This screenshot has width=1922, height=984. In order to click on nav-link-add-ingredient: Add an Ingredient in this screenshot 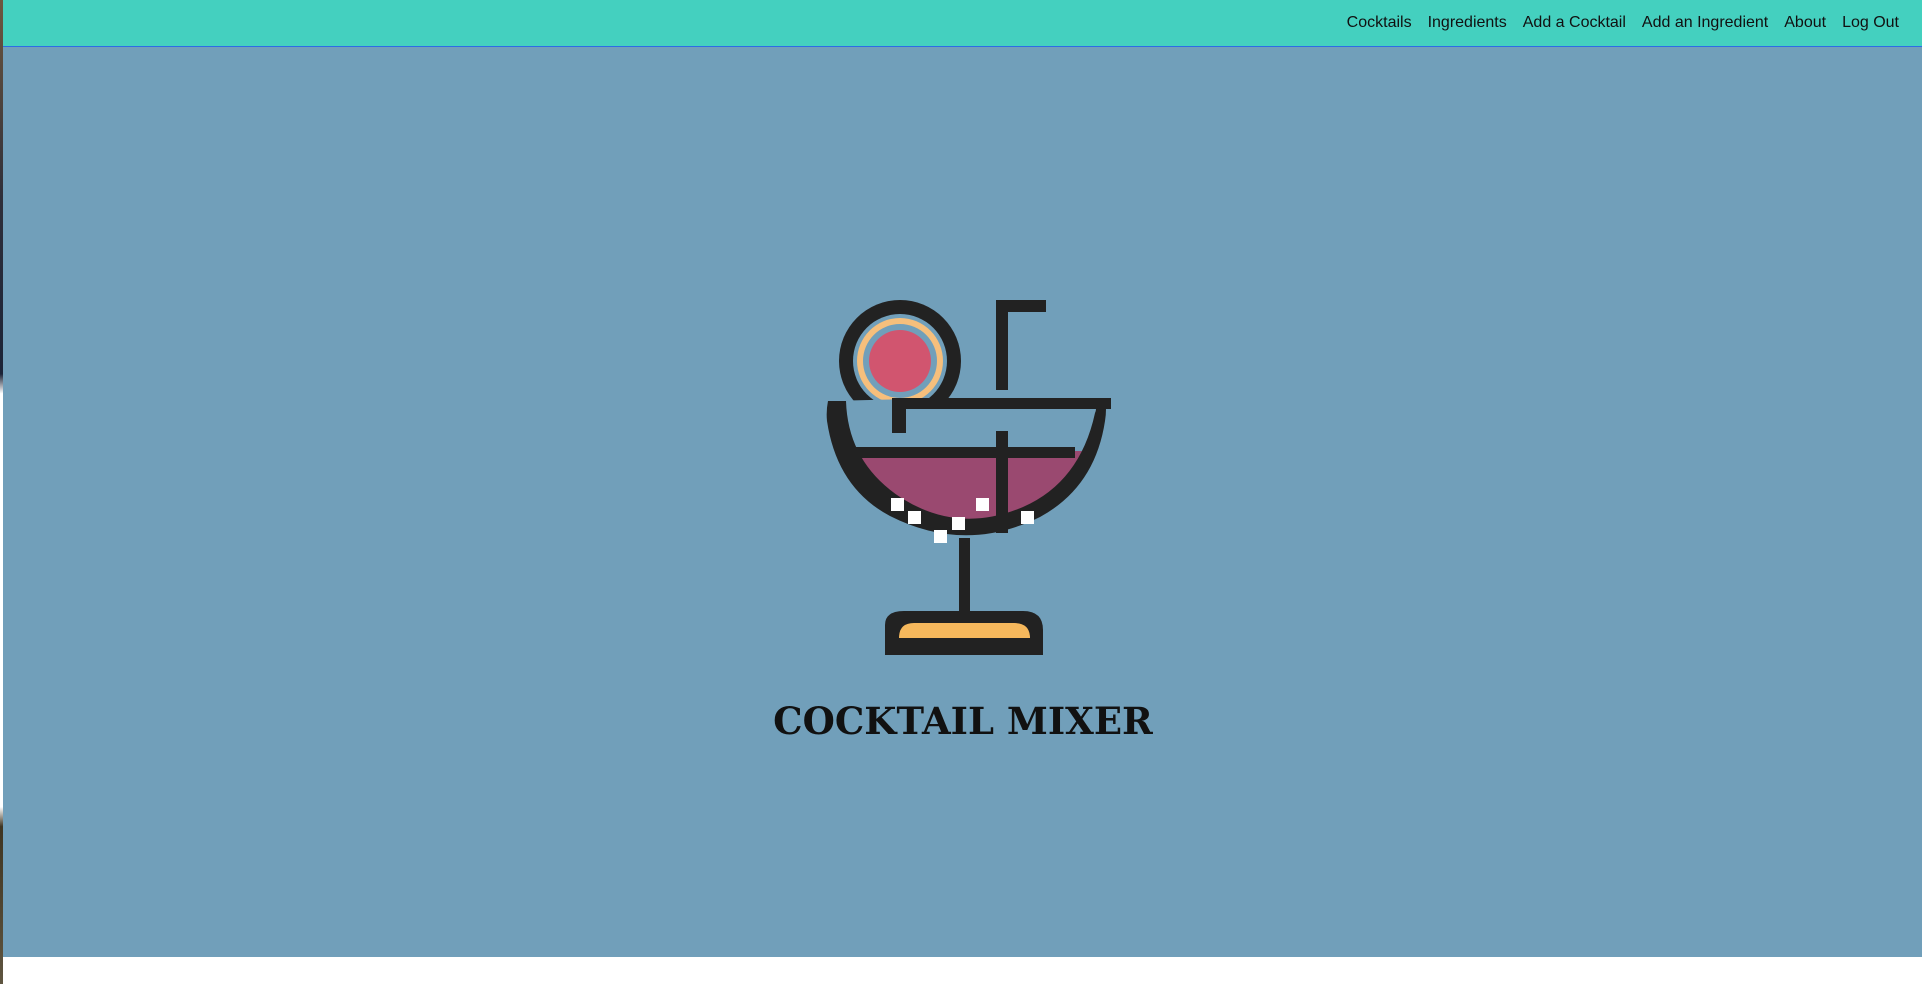, I will do `click(1705, 23)`.